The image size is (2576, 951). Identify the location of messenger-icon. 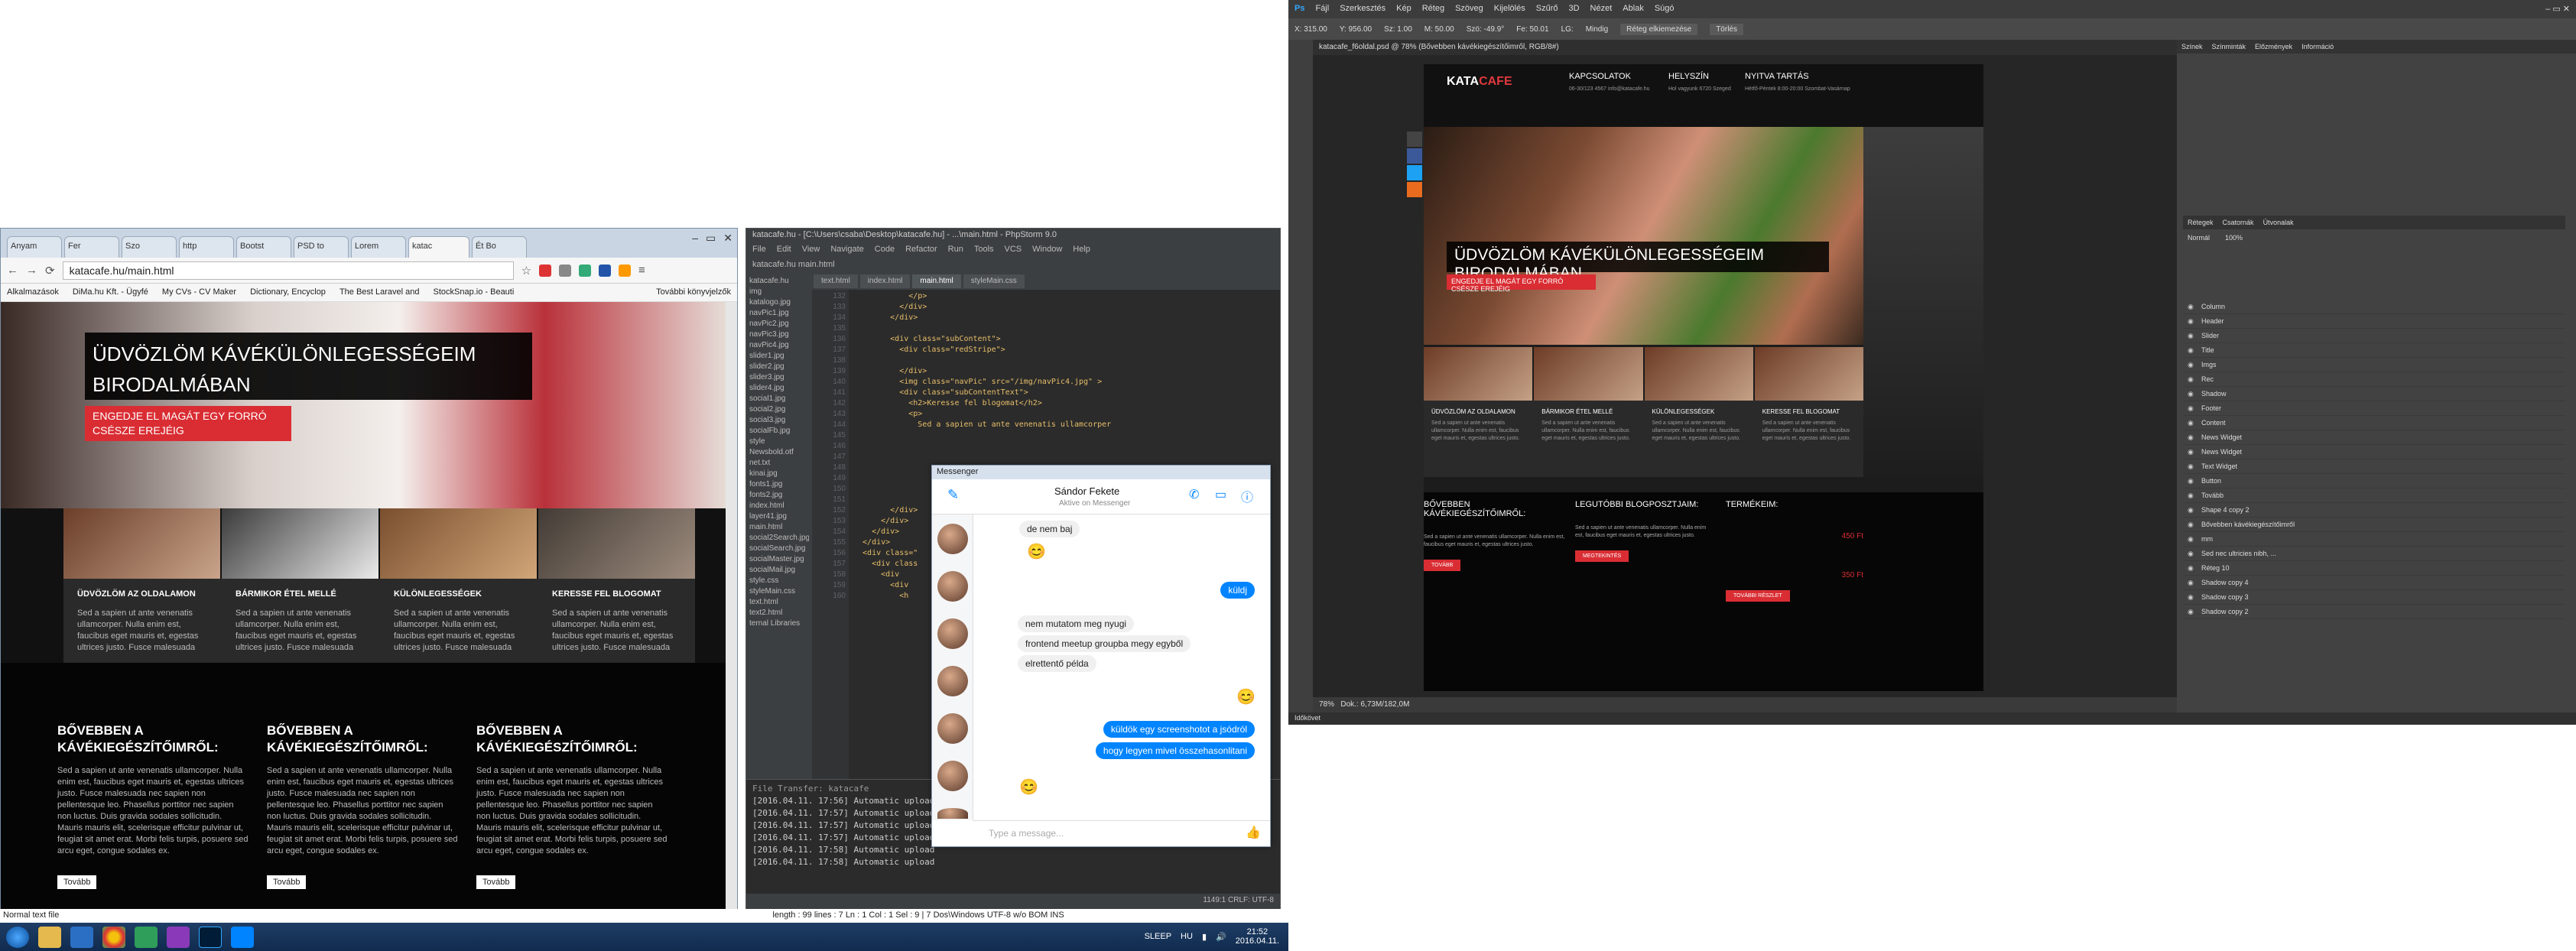
(243, 937).